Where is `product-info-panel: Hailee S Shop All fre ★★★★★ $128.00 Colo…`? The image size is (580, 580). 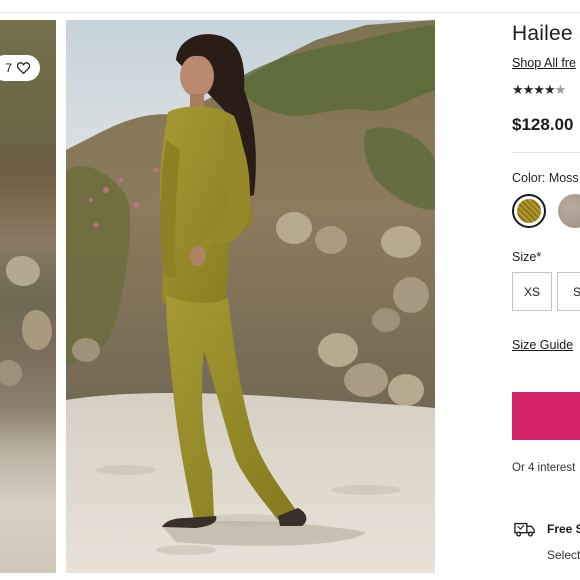 product-info-panel: Hailee S Shop All fre ★★★★★ $128.00 Colo… is located at coordinates (546, 290).